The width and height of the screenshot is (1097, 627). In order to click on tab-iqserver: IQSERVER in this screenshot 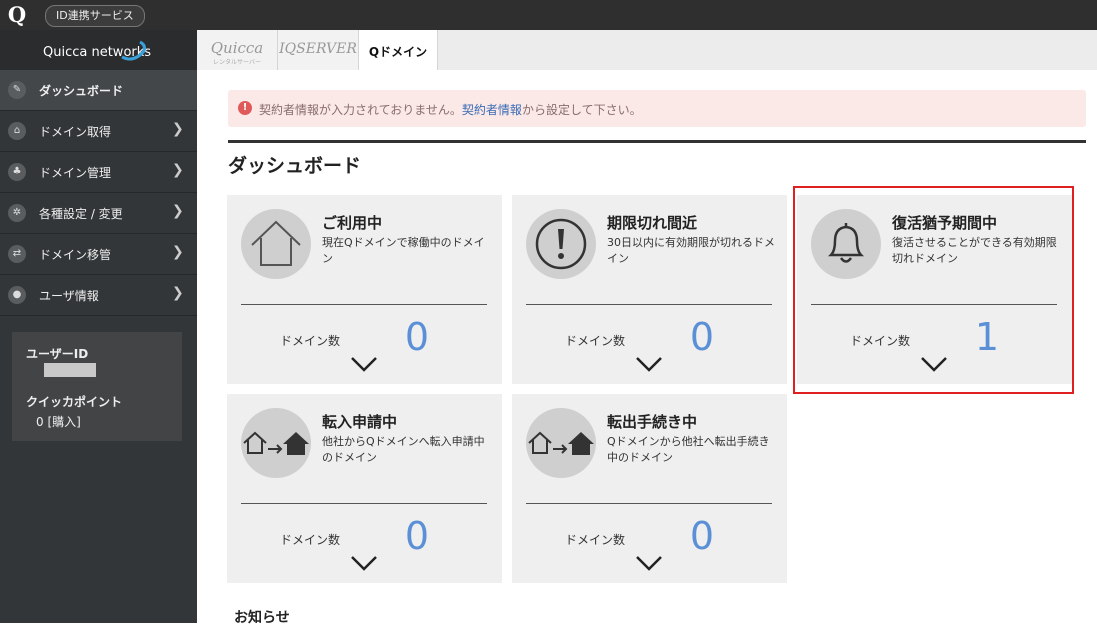, I will do `click(318, 50)`.